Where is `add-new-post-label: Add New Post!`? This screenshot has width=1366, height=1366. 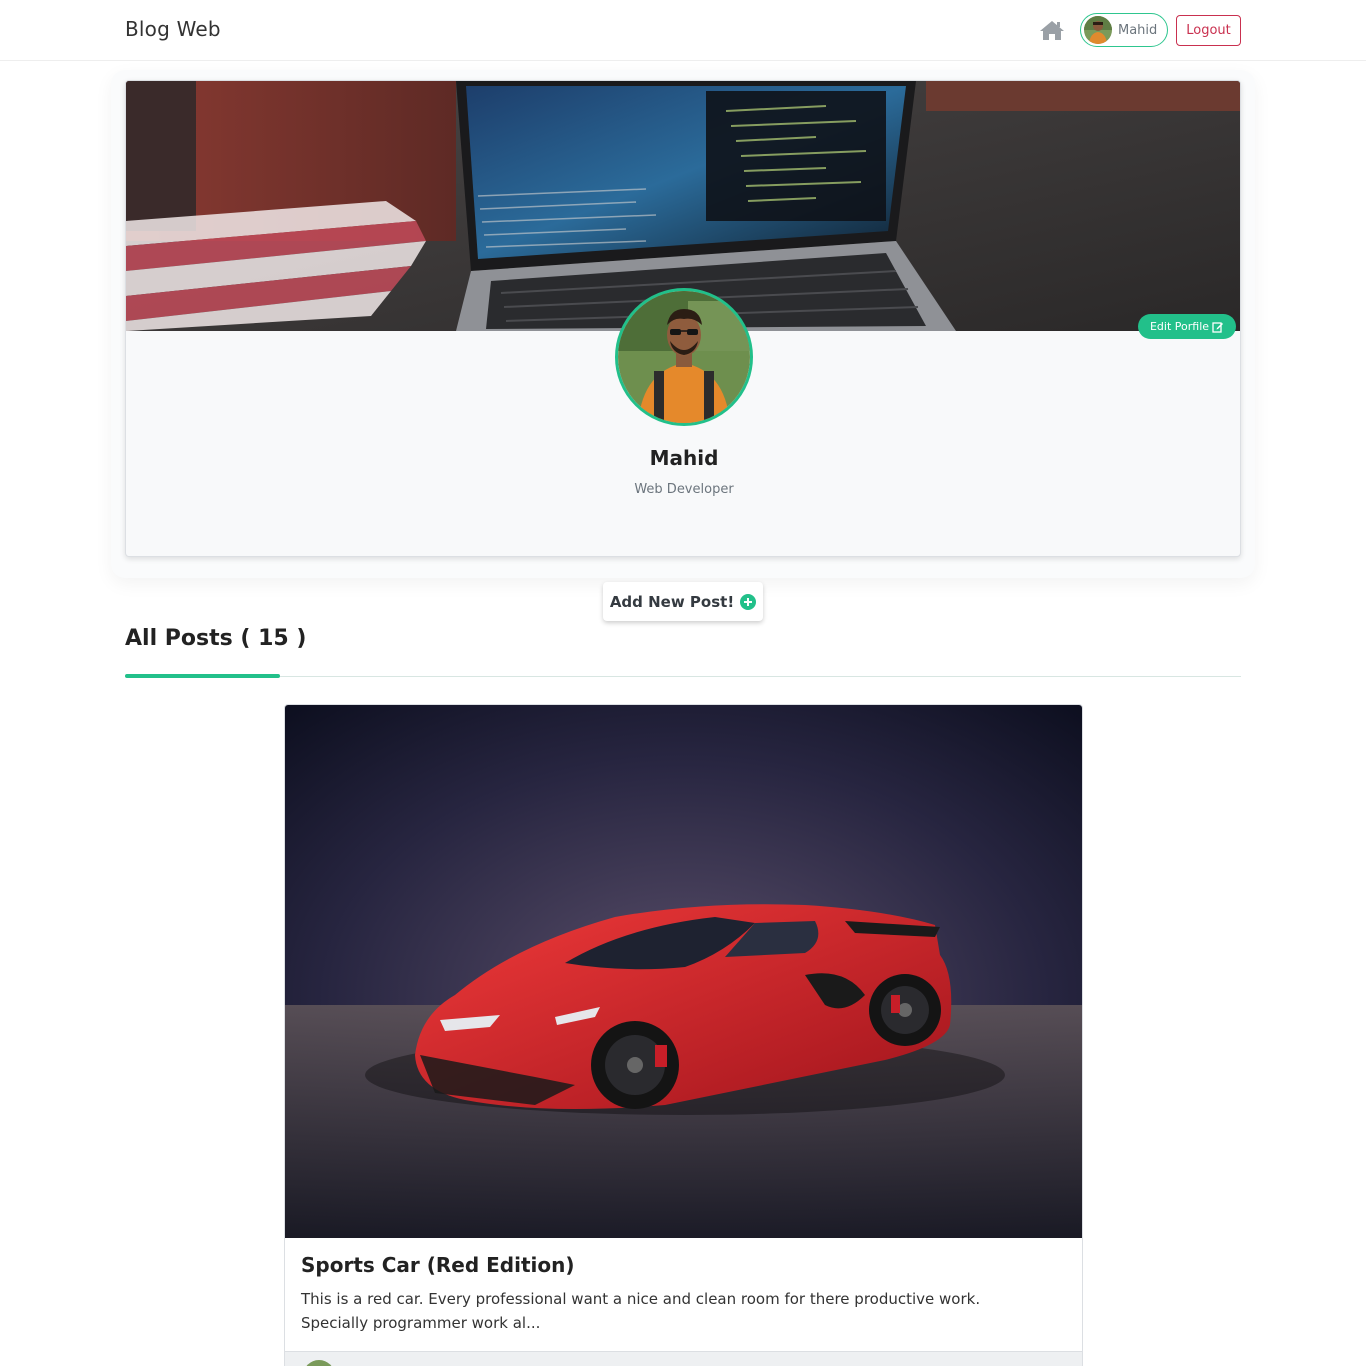
add-new-post-label: Add New Post! is located at coordinates (672, 601).